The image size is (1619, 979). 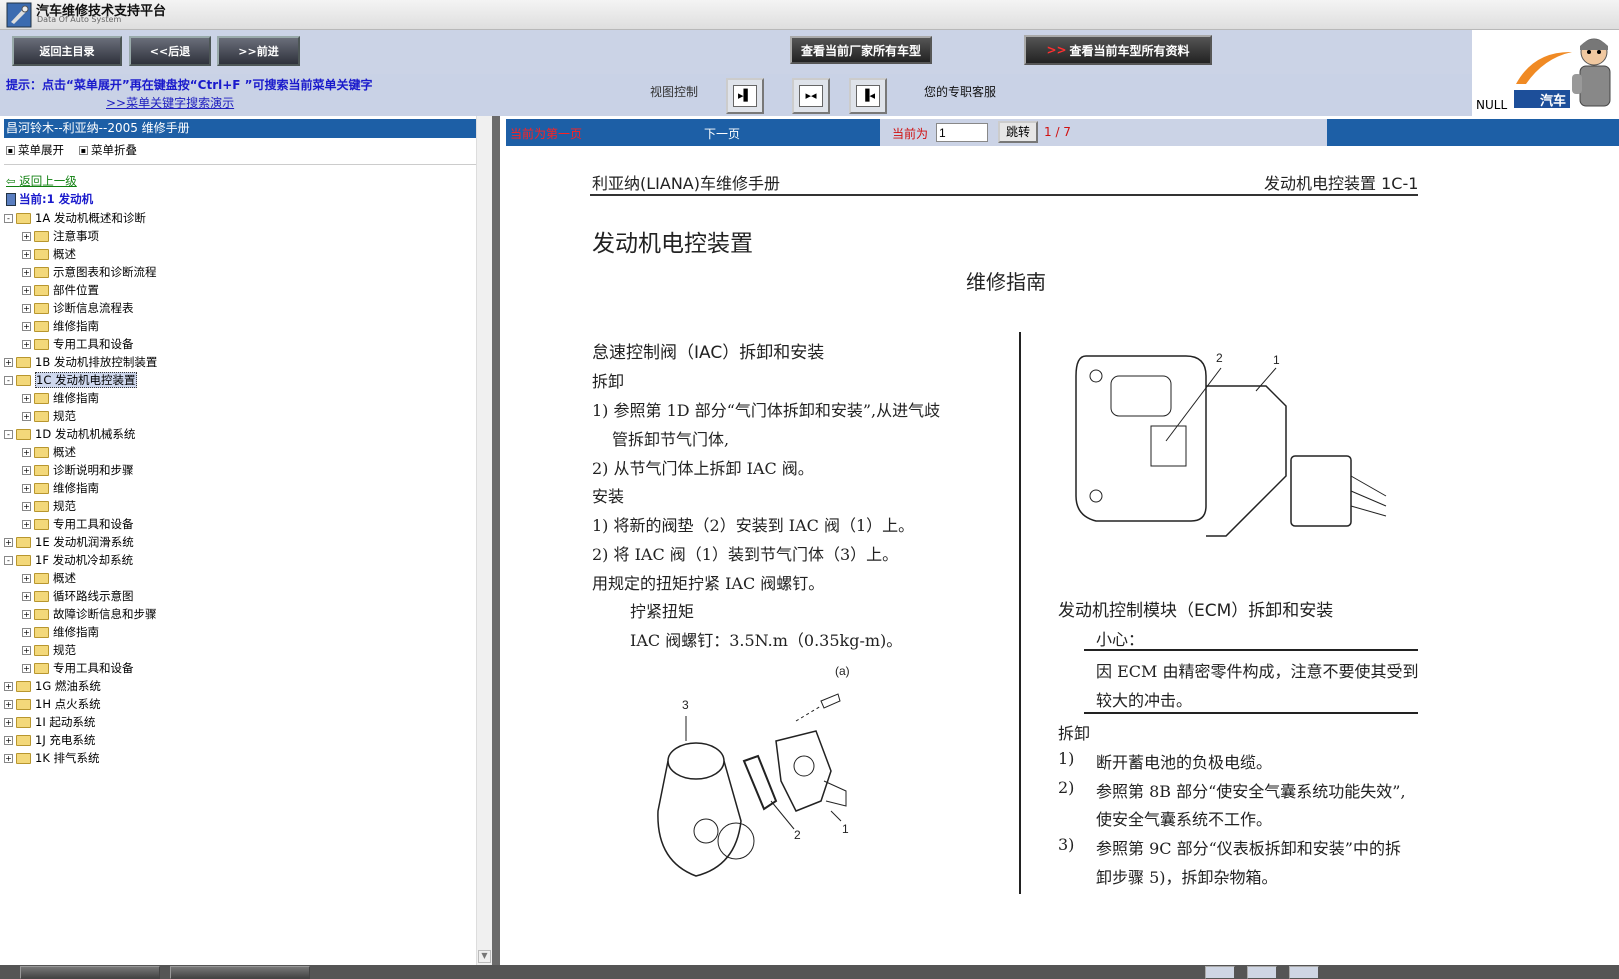 What do you see at coordinates (484, 540) in the screenshot?
I see `tree-scrollbar: ▼` at bounding box center [484, 540].